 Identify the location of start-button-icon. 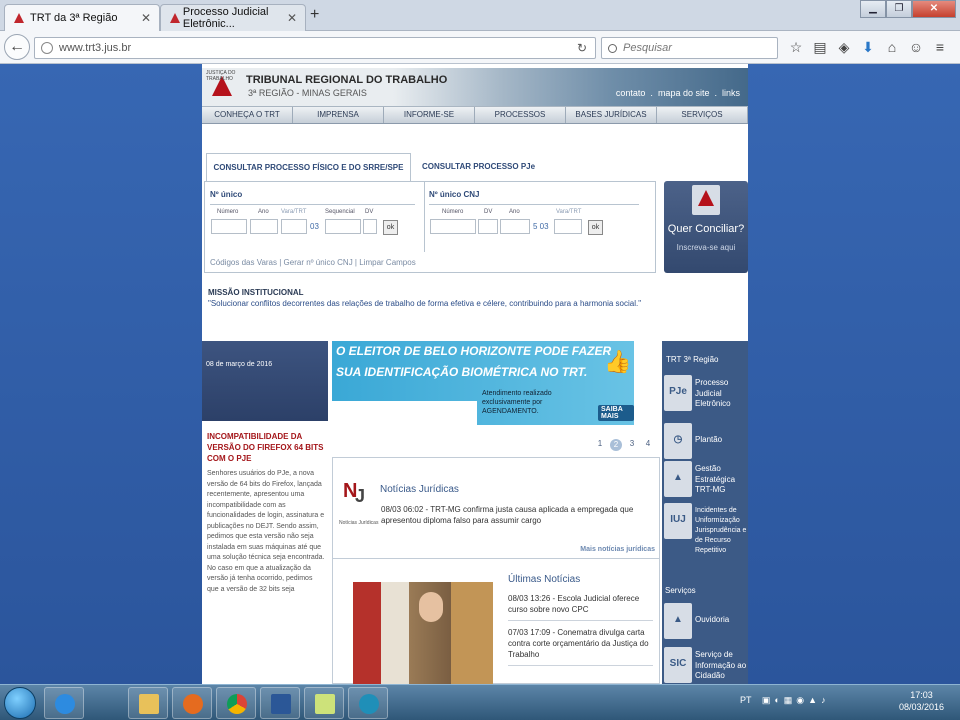
(20, 703).